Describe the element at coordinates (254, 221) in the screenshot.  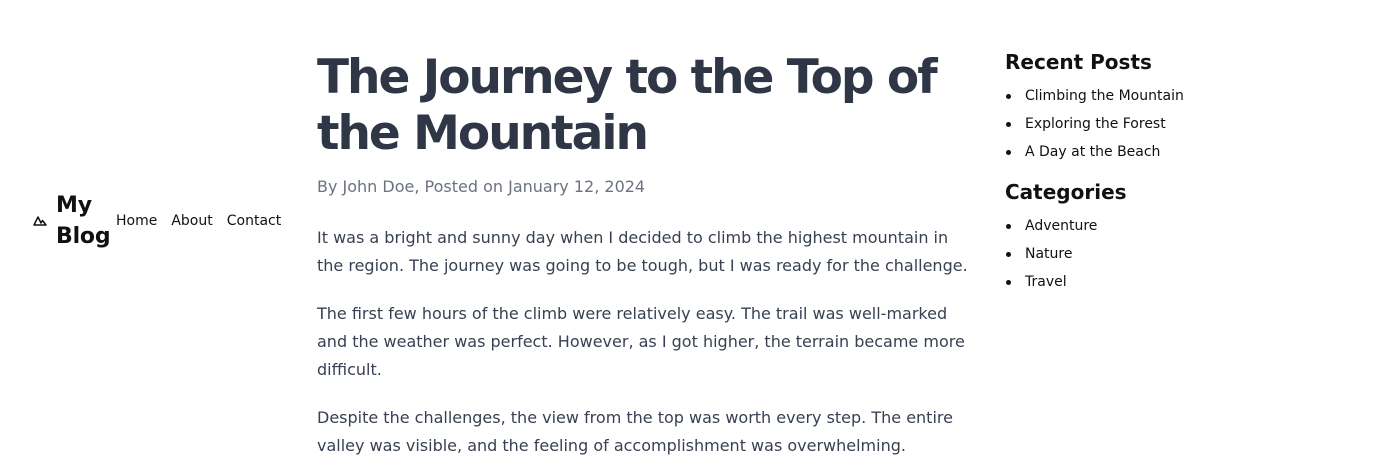
I see `nav-contact: Contact` at that location.